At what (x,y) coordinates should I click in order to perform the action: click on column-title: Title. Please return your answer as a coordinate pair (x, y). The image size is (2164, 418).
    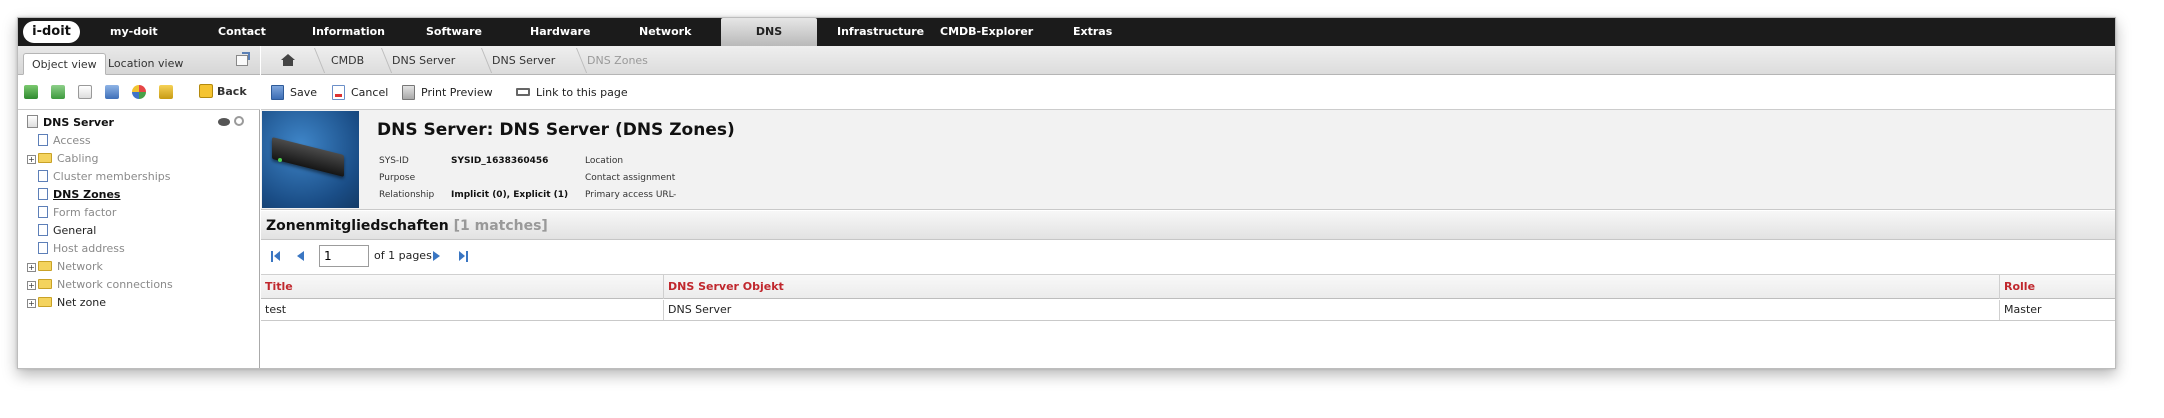
    Looking at the image, I should click on (462, 287).